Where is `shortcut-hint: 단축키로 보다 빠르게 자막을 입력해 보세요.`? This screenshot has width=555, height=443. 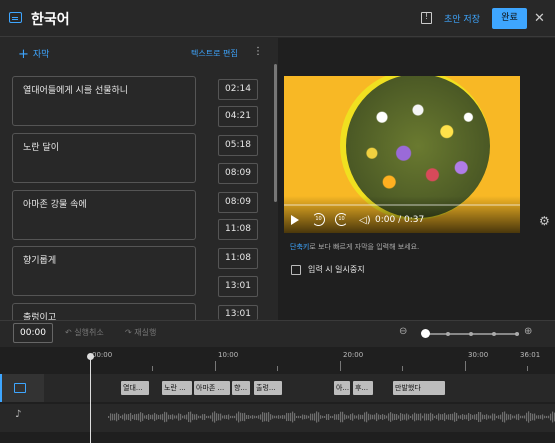
shortcut-hint: 단축키로 보다 빠르게 자막을 입력해 보세요. is located at coordinates (354, 247).